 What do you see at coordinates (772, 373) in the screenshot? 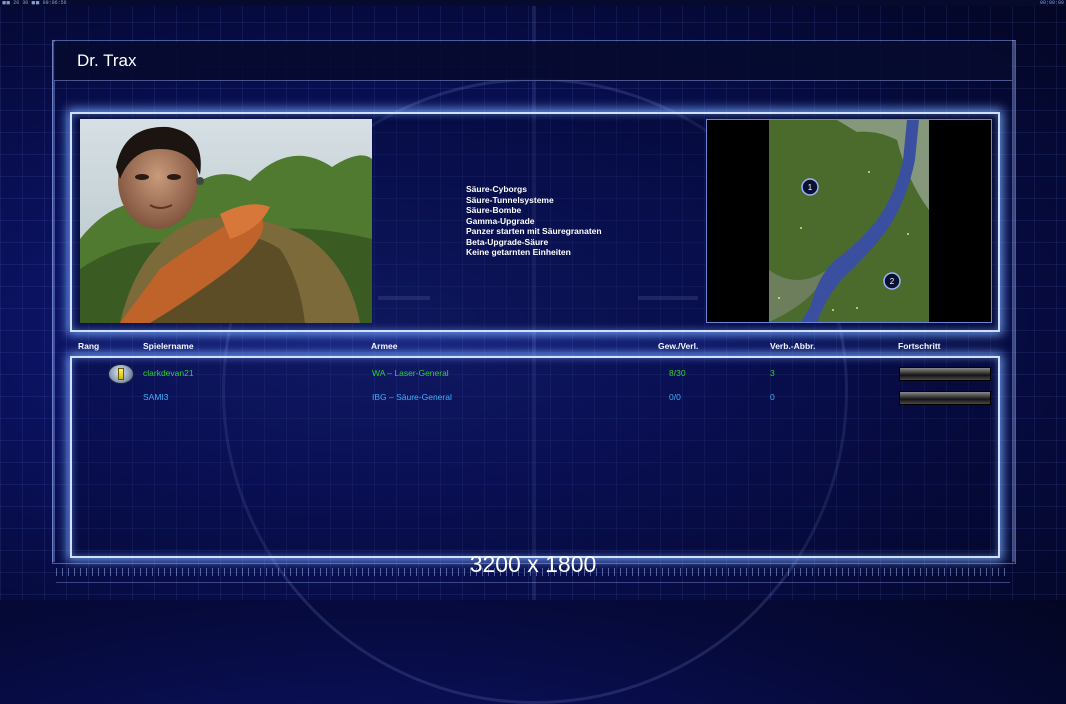
I see `player-disconnects: 3` at bounding box center [772, 373].